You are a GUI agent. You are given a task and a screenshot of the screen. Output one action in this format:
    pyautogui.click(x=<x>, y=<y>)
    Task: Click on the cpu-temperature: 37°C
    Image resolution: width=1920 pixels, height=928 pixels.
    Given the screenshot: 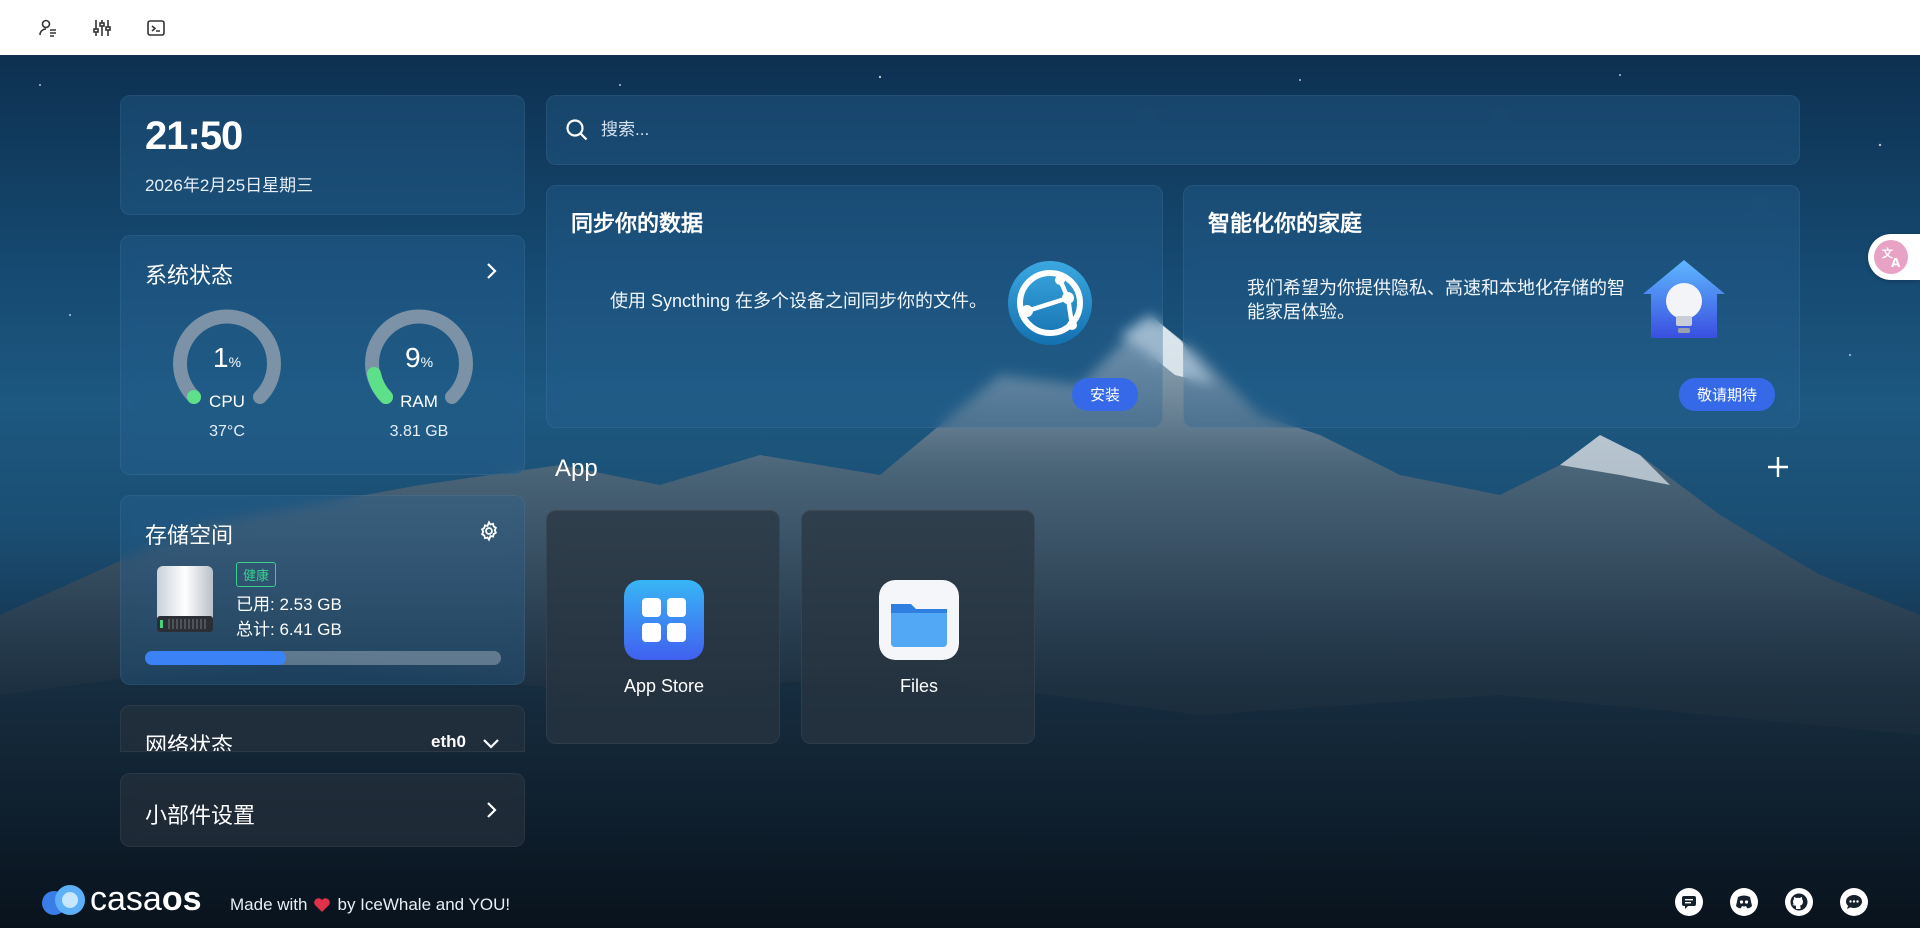 What is the action you would take?
    pyautogui.click(x=227, y=431)
    